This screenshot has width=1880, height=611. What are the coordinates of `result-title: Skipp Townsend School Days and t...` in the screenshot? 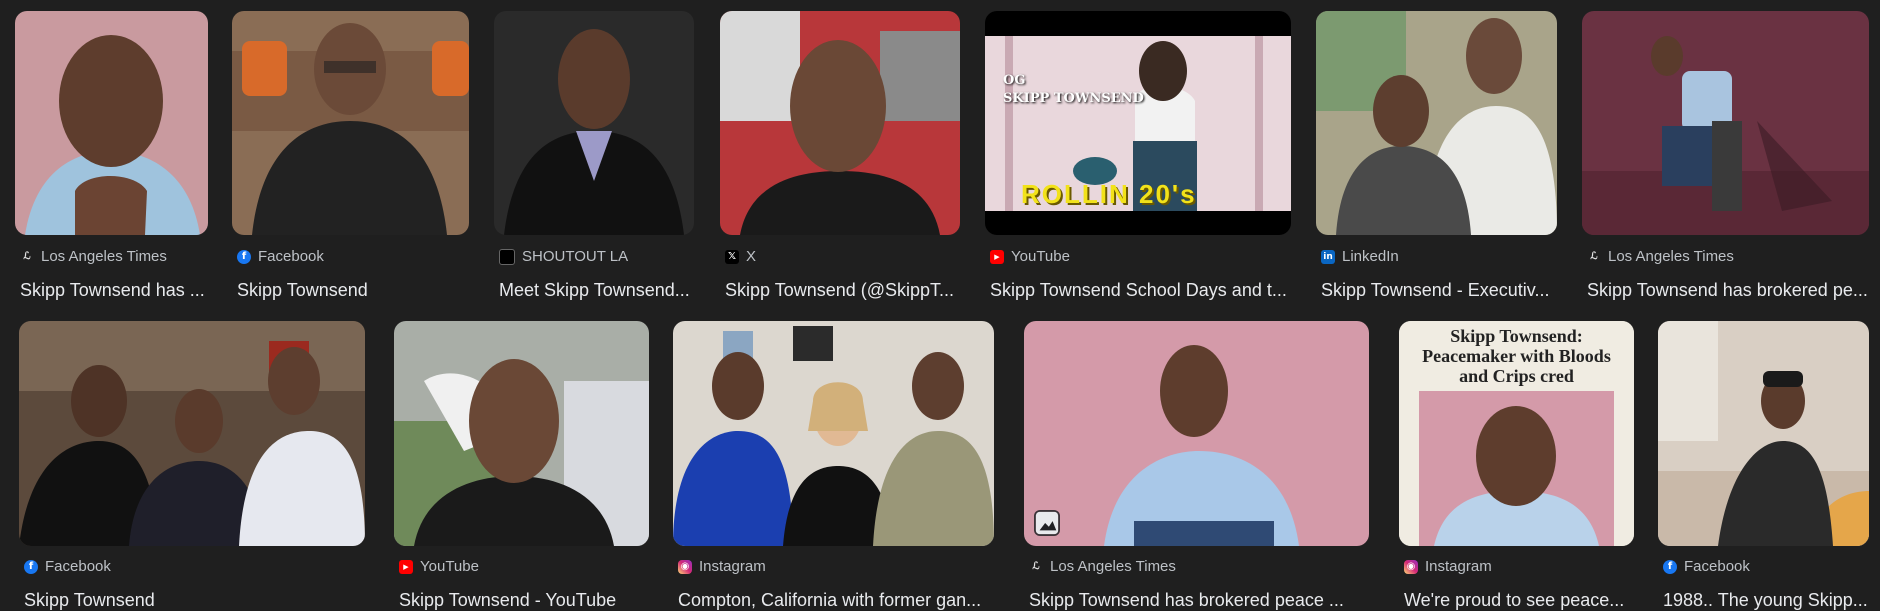 It's located at (1143, 290).